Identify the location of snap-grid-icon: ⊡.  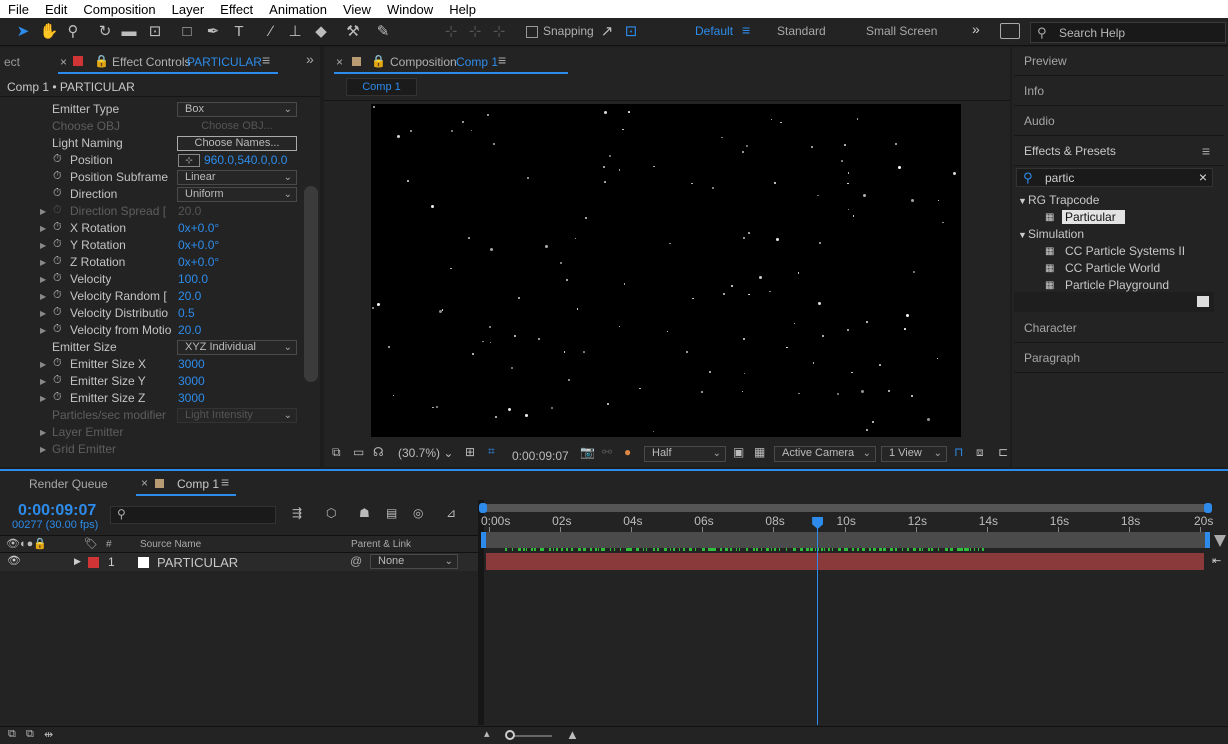
(631, 32).